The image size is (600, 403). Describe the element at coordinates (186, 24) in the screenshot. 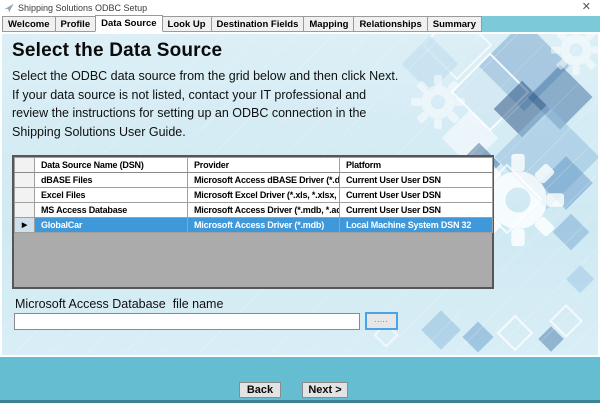

I see `tab-look-up: Look Up` at that location.